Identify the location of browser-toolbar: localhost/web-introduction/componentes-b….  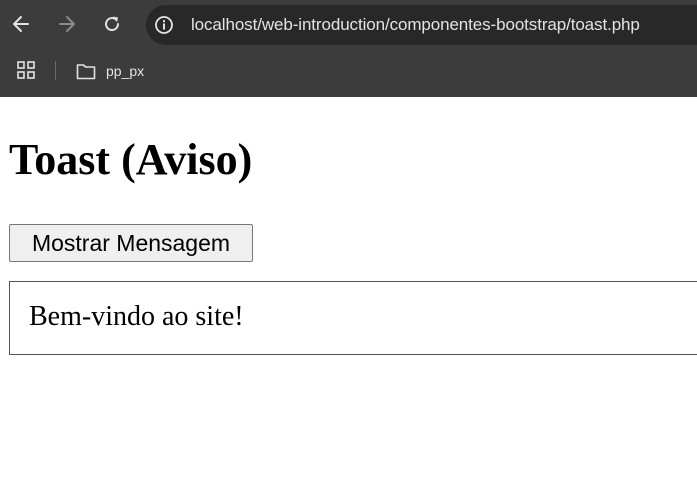
(348, 25).